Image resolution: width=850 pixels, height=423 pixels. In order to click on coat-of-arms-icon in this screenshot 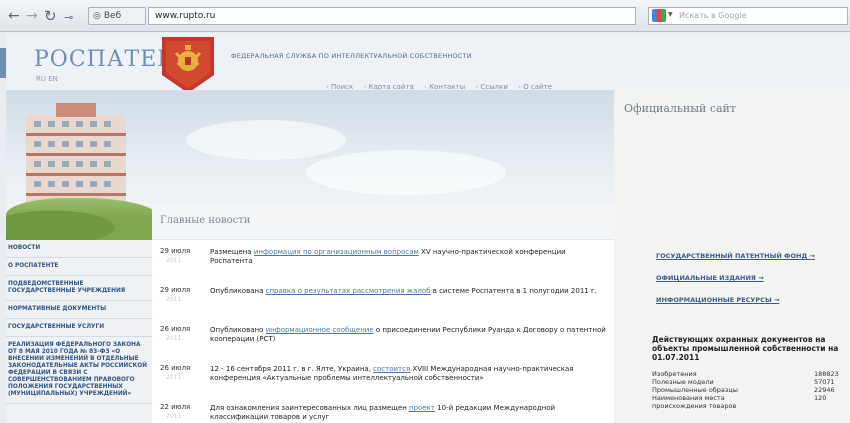, I will do `click(188, 65)`.